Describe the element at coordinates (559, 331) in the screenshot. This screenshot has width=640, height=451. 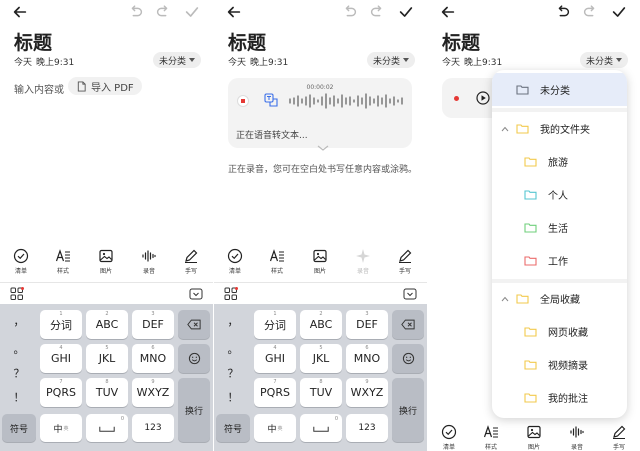
I see `category-item-web-favorites: 网页收藏` at that location.